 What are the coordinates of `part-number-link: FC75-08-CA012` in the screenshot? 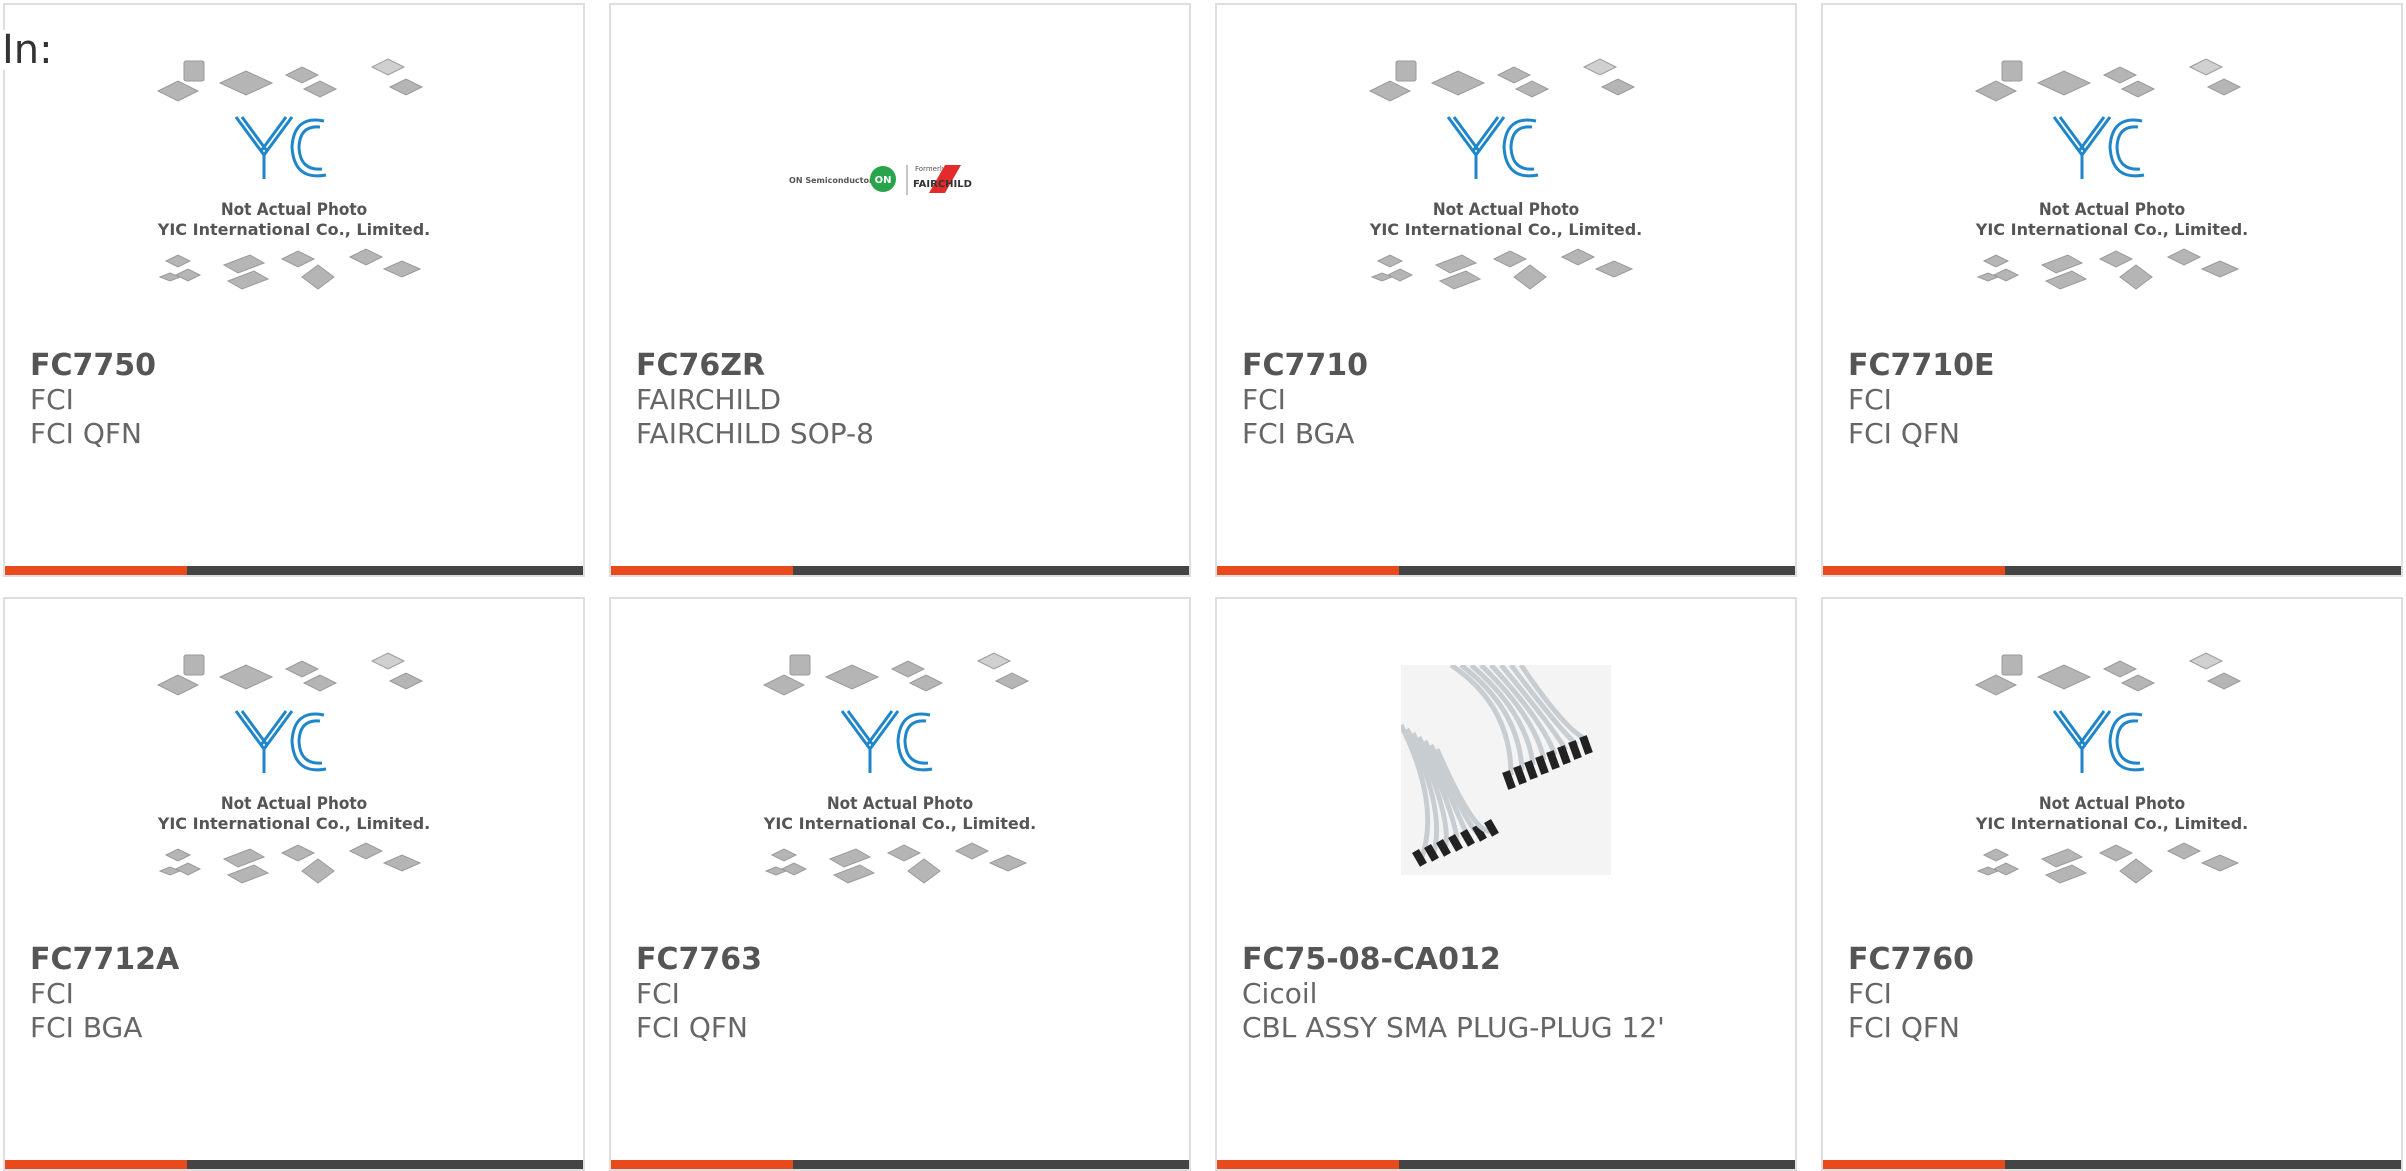 It's located at (1371, 959).